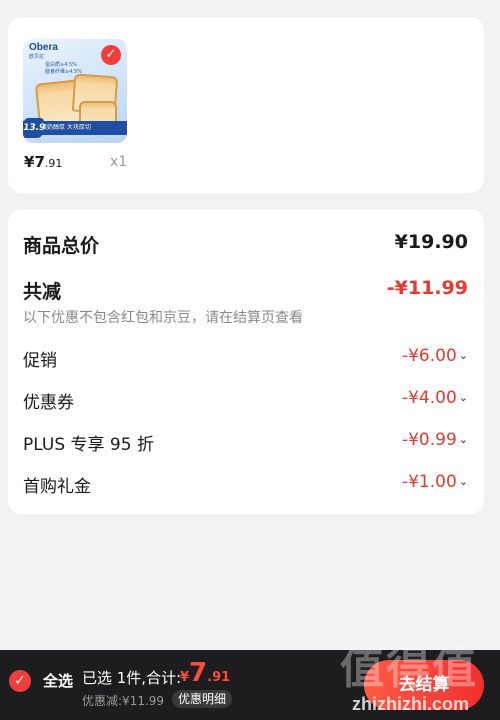 The height and width of the screenshot is (720, 500). I want to click on selected-summary: 已选 1件,合计:, so click(132, 678).